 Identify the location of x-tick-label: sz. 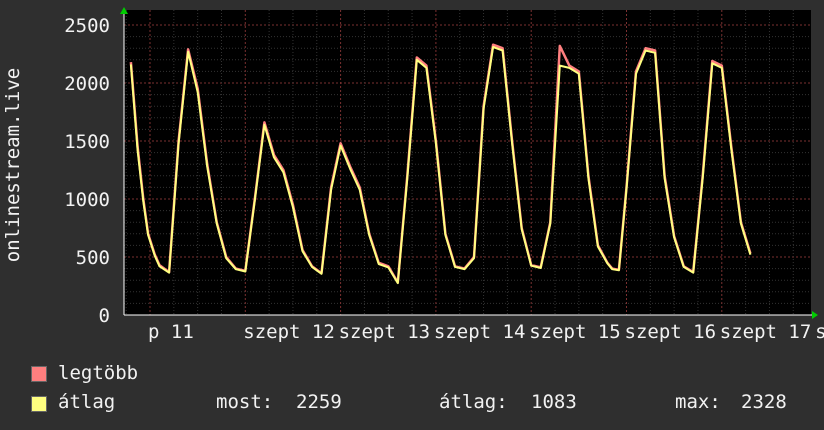
(819, 332).